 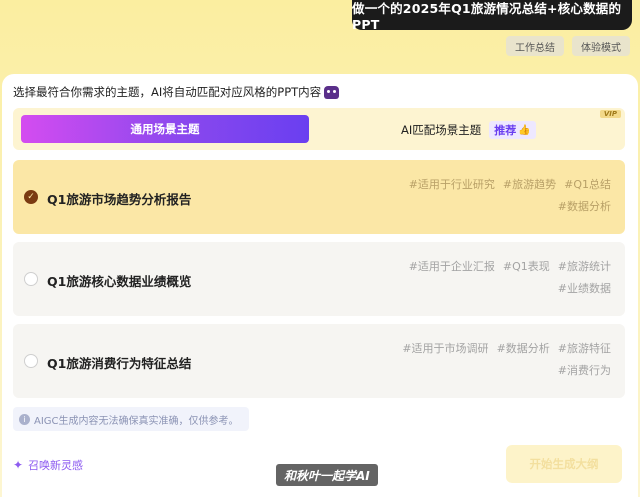 I want to click on sparkle-icon: ✦, so click(x=18, y=465).